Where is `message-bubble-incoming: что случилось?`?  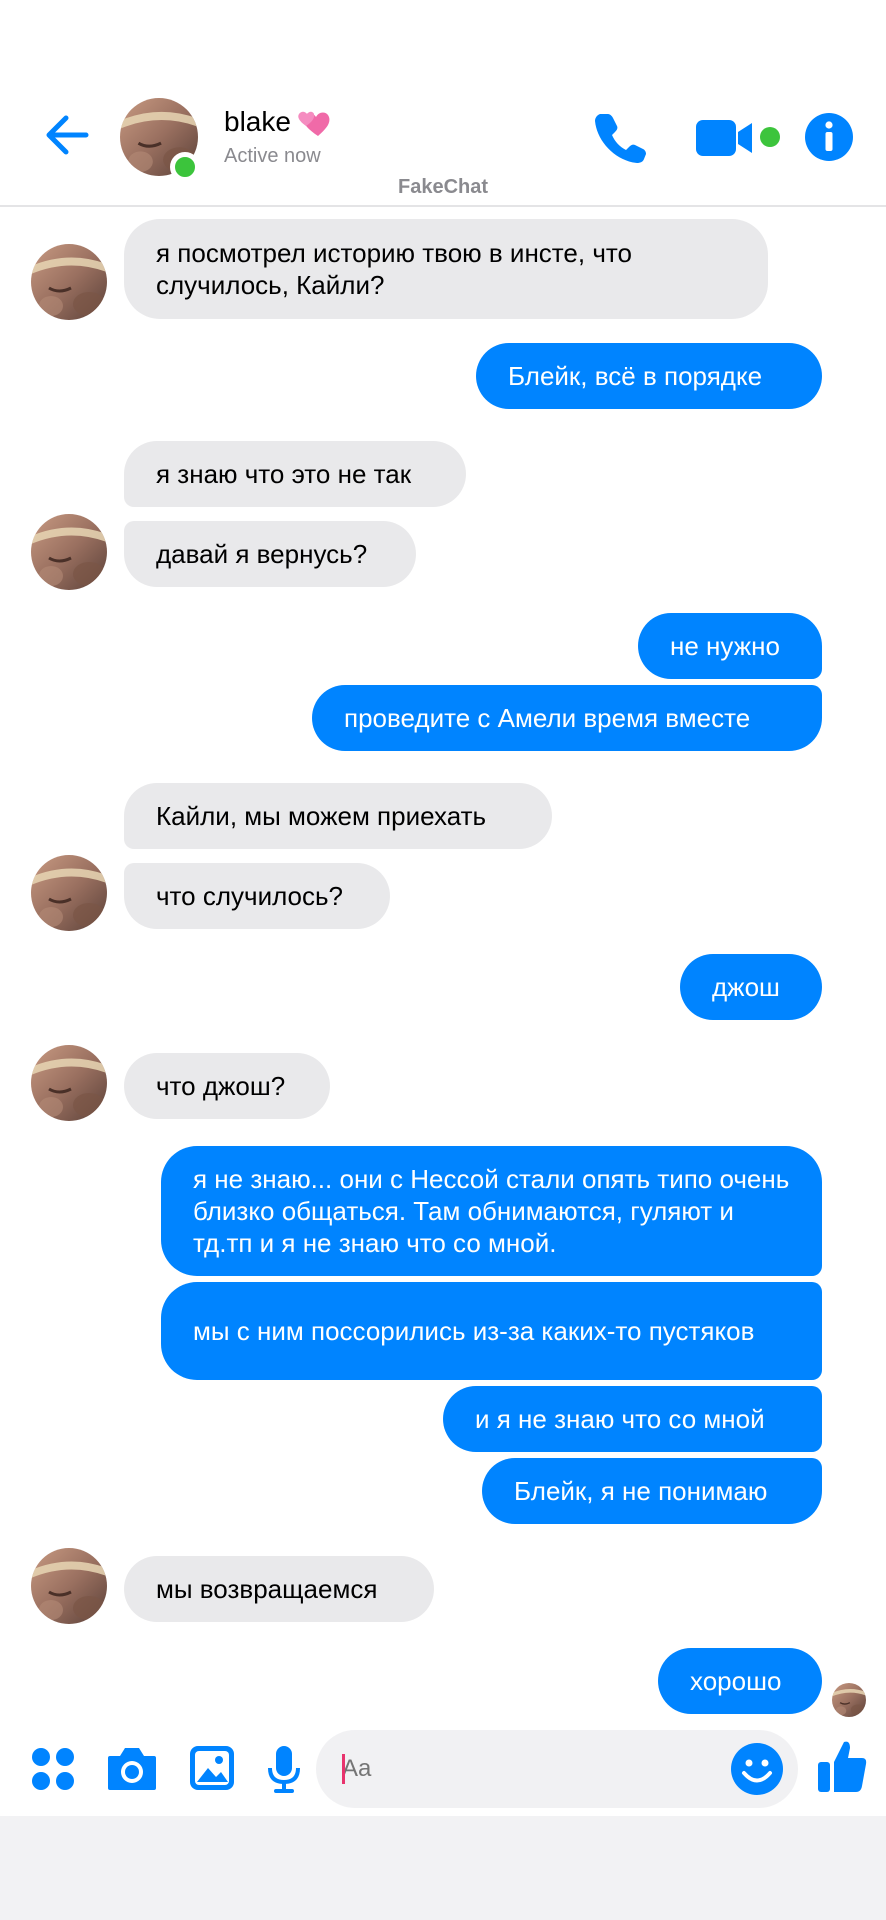 message-bubble-incoming: что случилось? is located at coordinates (257, 896).